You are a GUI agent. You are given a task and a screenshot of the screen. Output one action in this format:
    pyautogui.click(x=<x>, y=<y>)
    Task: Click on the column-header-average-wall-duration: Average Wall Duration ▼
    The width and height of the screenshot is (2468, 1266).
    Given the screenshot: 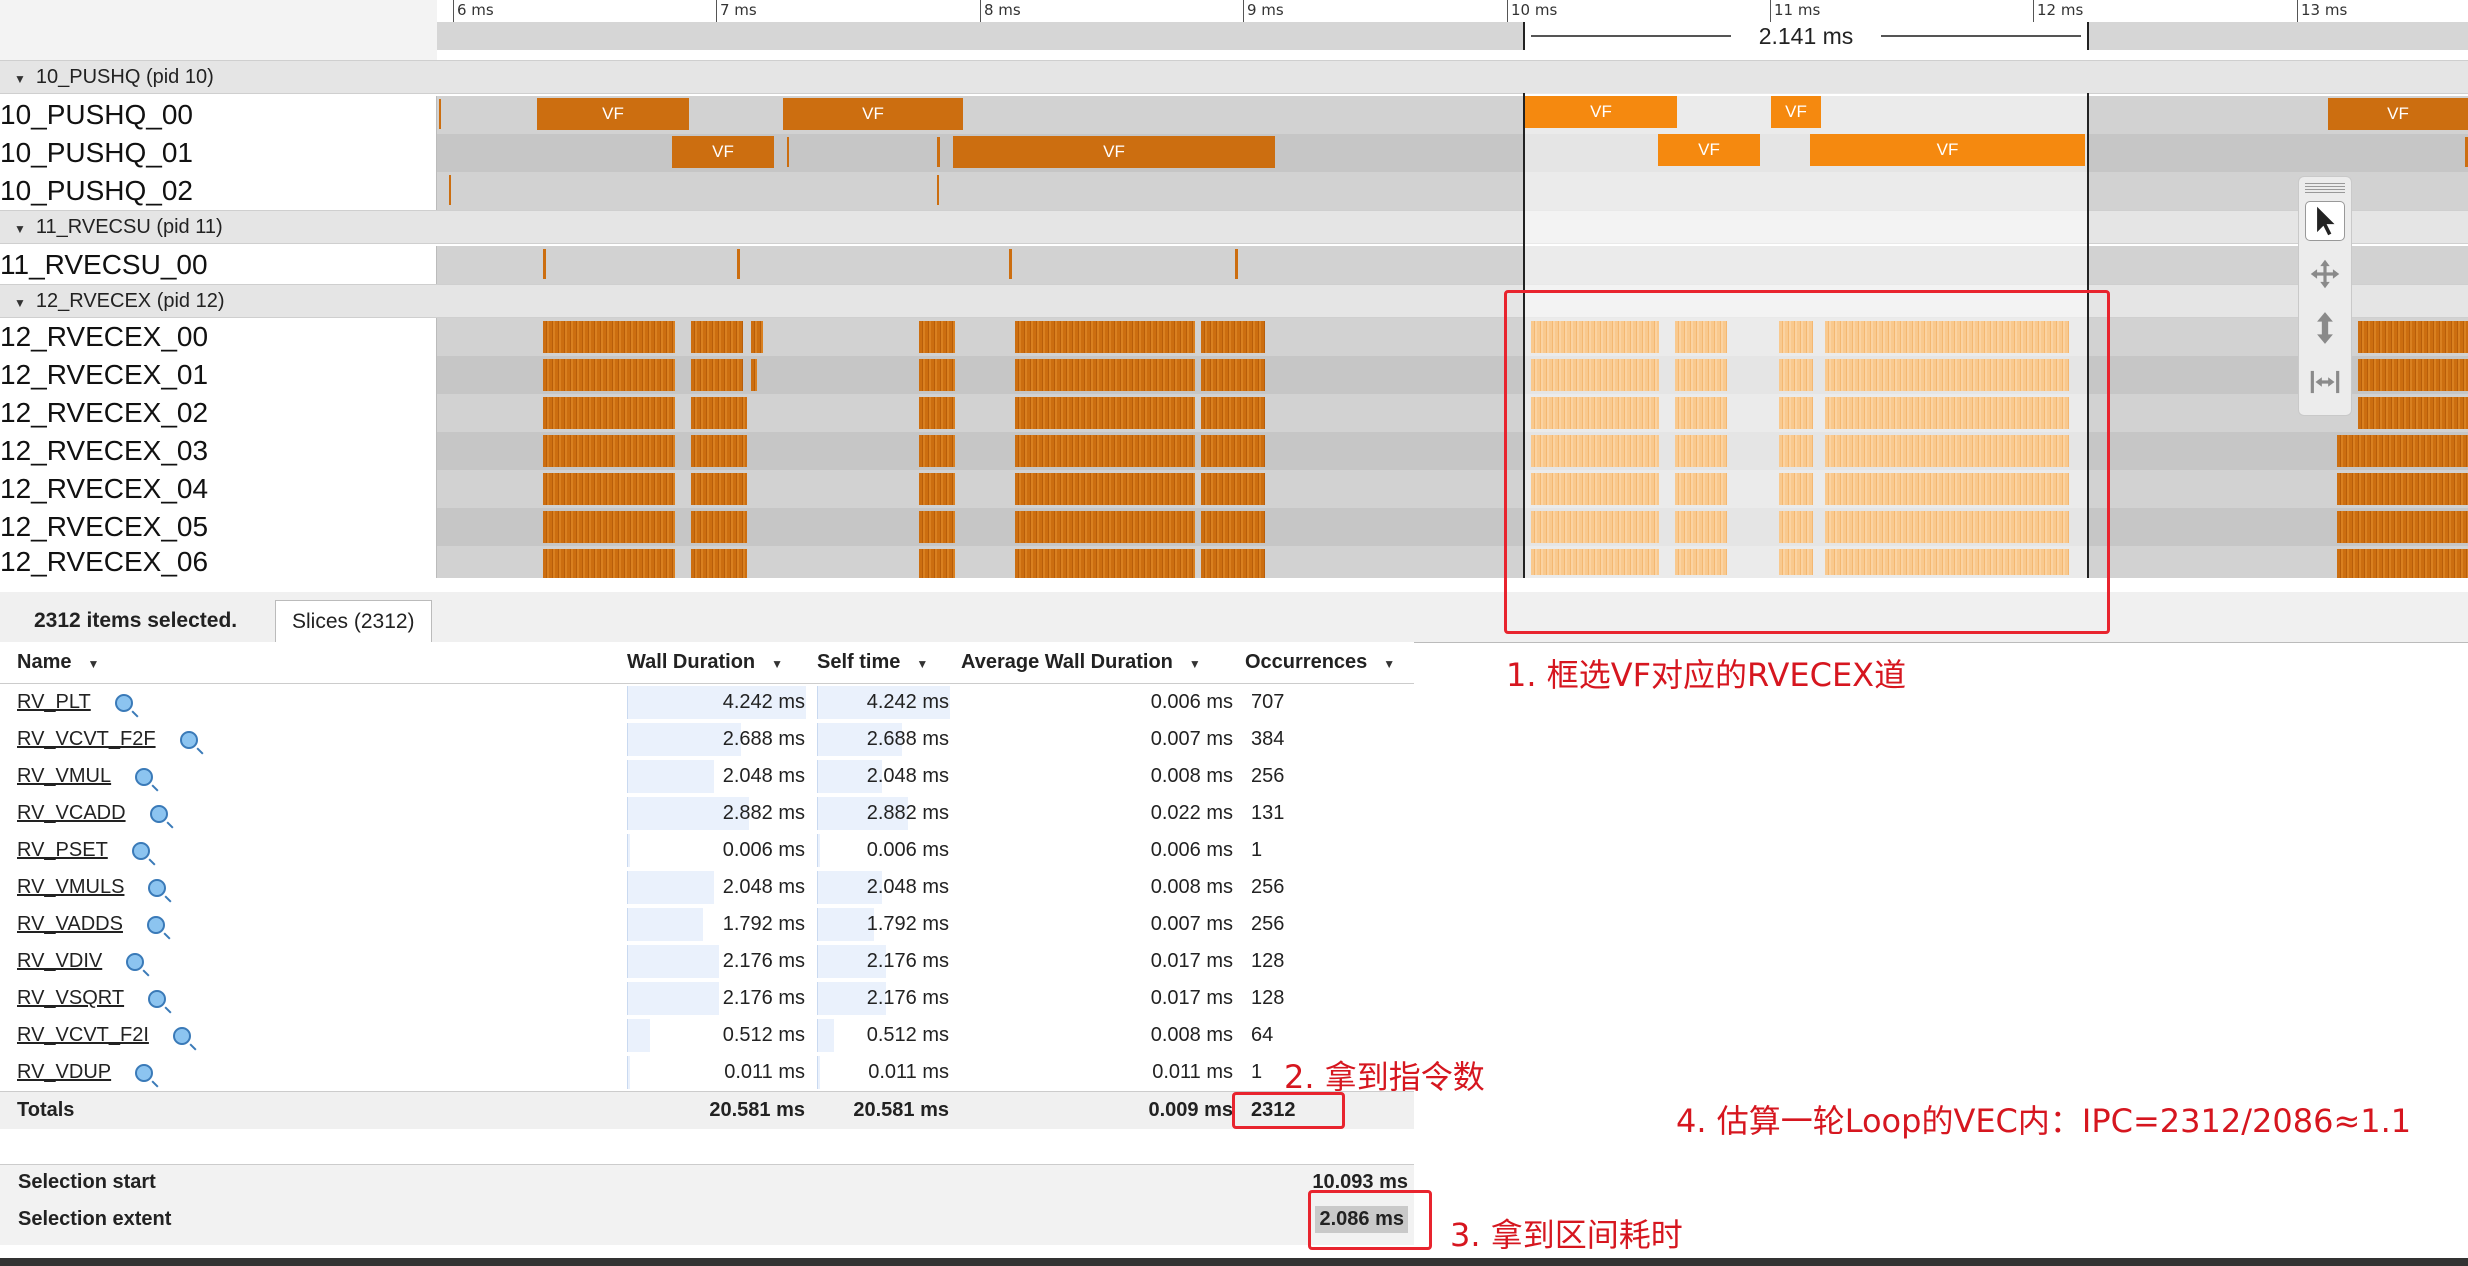 What is the action you would take?
    pyautogui.click(x=1103, y=663)
    